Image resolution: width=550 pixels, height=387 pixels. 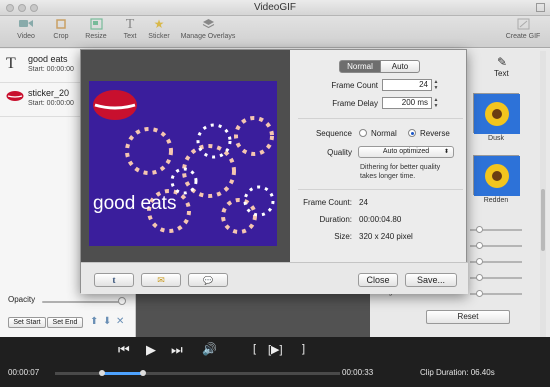 I want to click on filter-thumb-dusk, so click(x=496, y=113).